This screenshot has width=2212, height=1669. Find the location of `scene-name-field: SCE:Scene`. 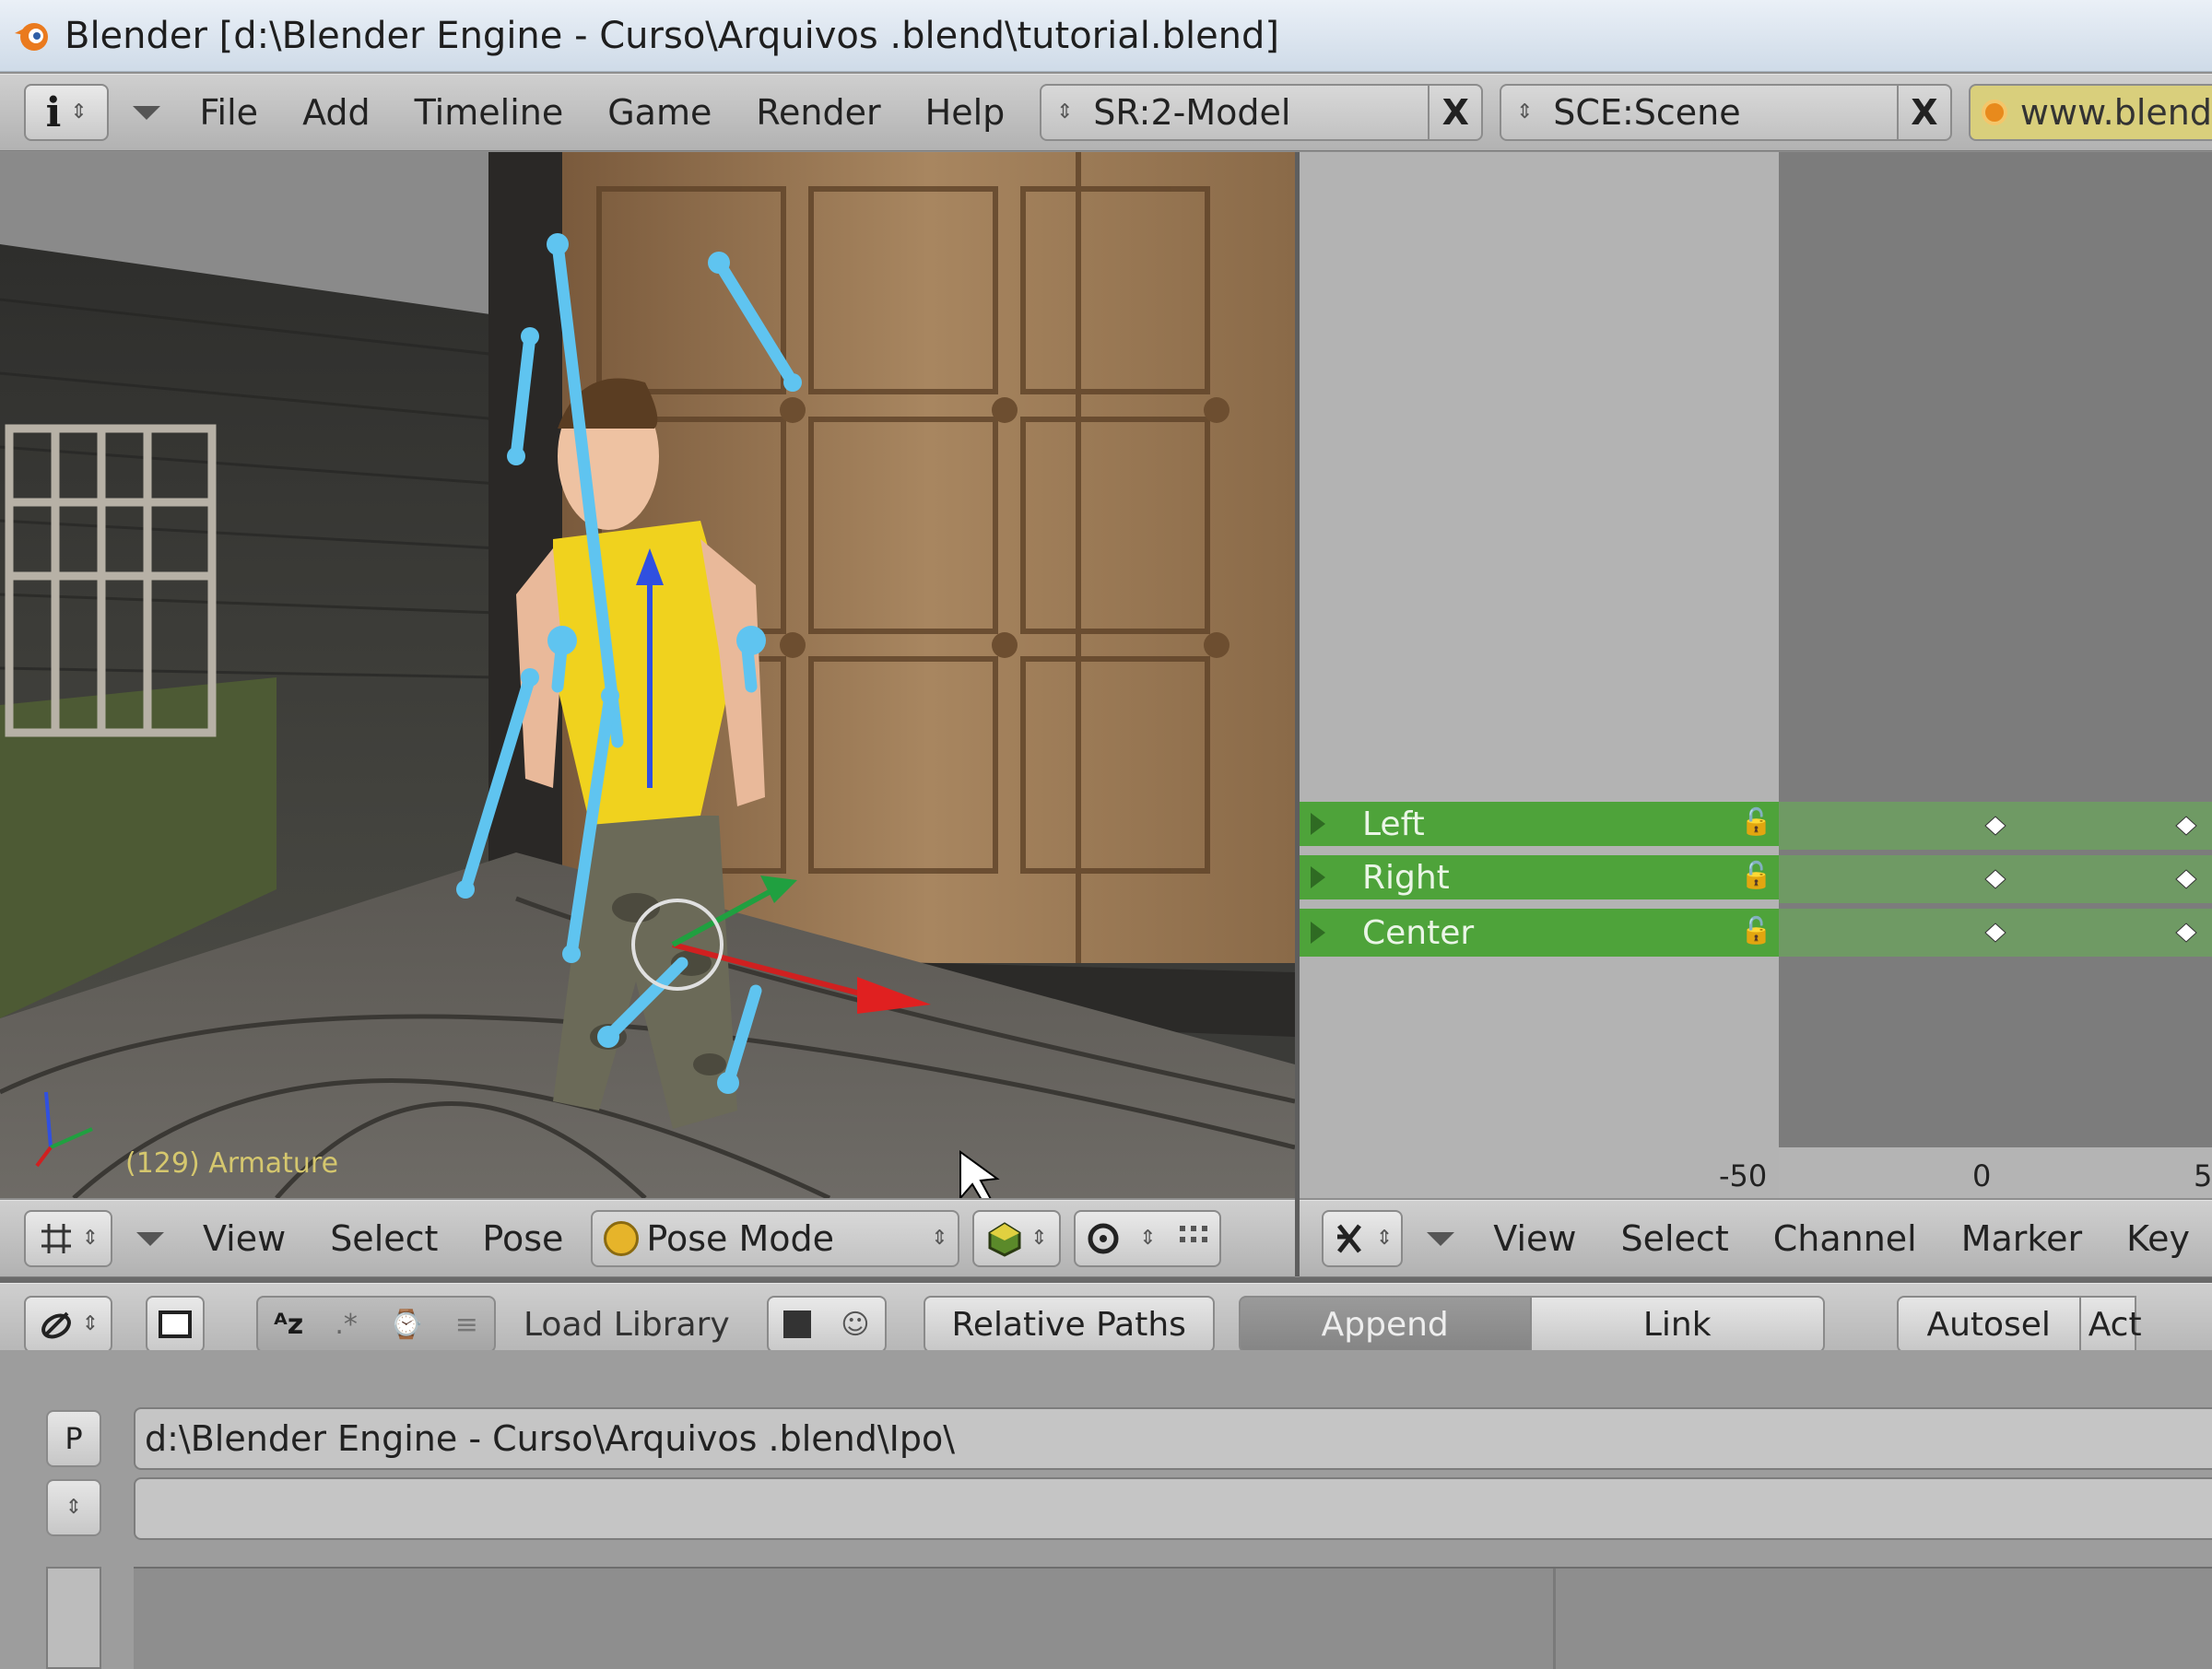

scene-name-field: SCE:Scene is located at coordinates (1722, 112).